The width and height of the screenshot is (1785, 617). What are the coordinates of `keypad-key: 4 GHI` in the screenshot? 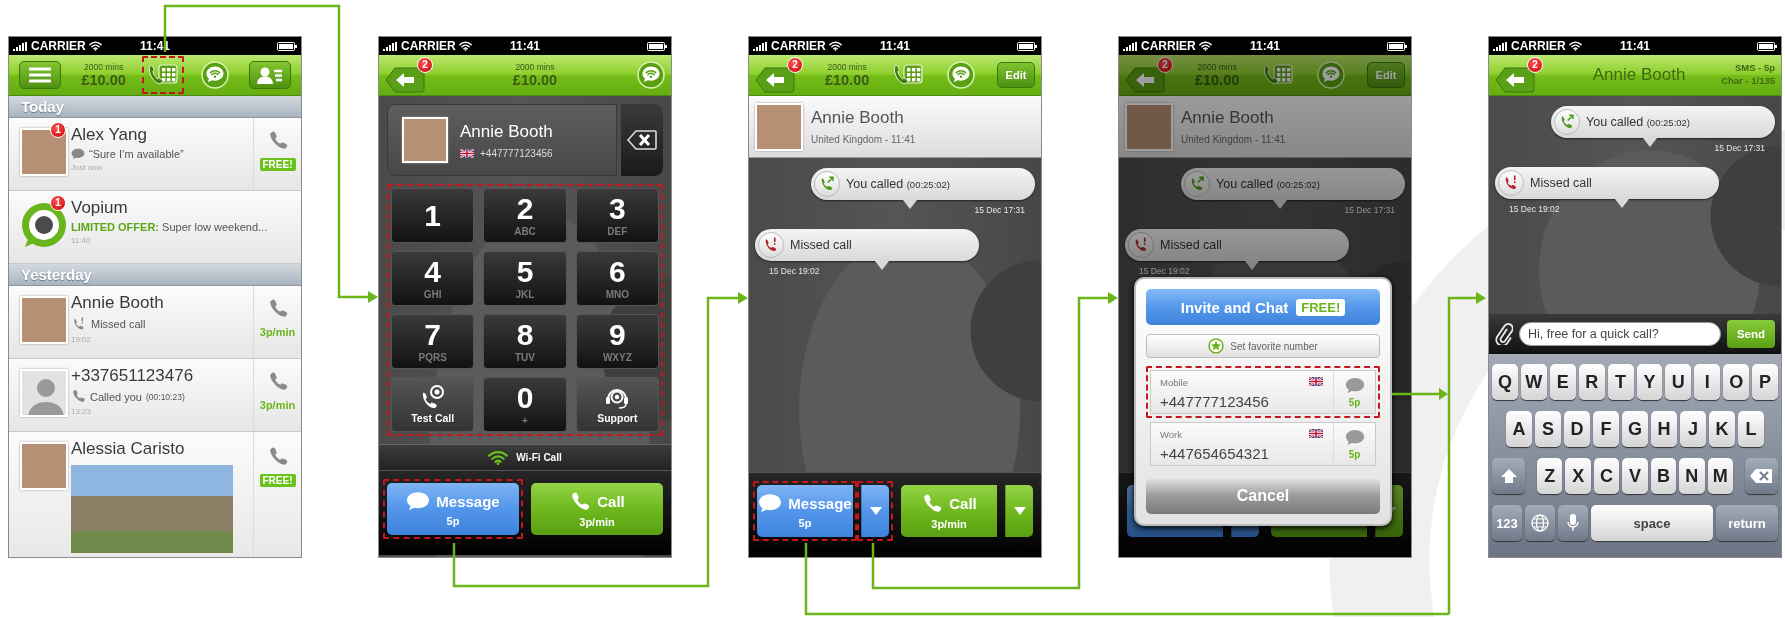 It's located at (433, 278).